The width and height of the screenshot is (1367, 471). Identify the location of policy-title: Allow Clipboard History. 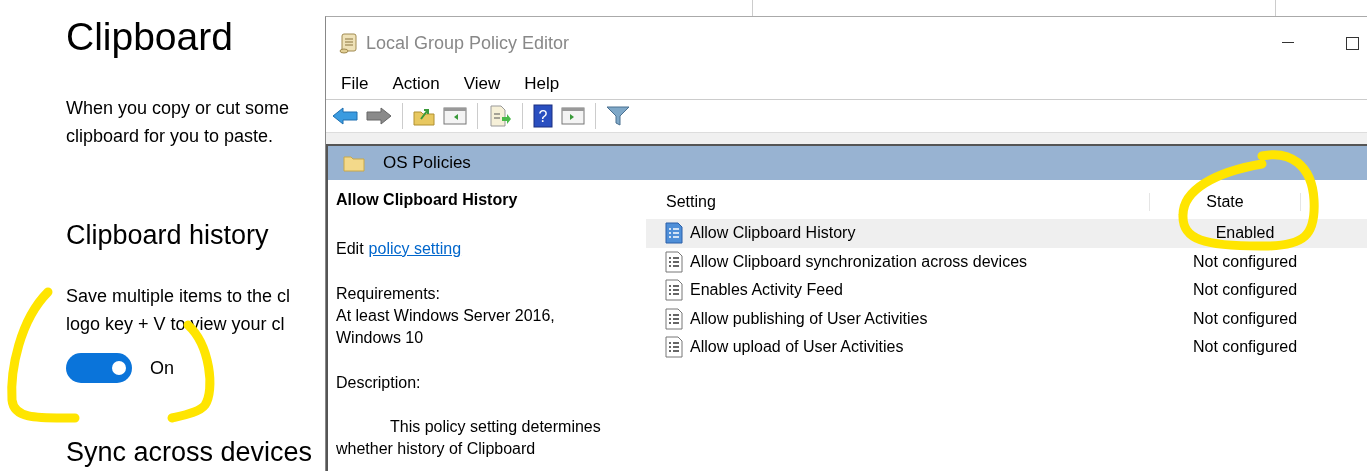
(427, 200).